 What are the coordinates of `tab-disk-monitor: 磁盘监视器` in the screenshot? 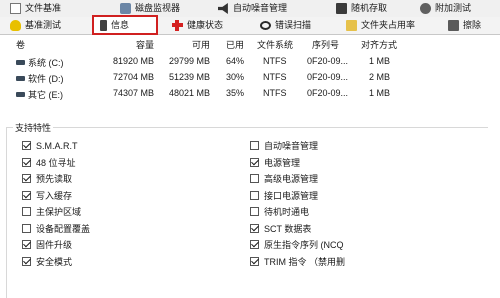 It's located at (150, 8).